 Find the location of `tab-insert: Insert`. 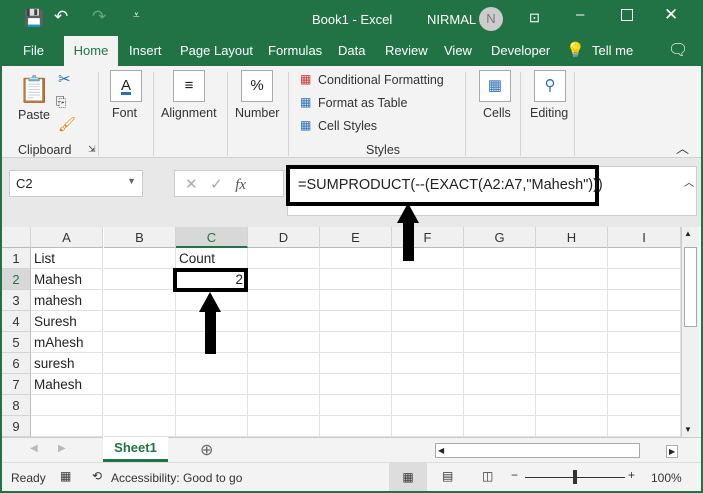

tab-insert: Insert is located at coordinates (145, 50).